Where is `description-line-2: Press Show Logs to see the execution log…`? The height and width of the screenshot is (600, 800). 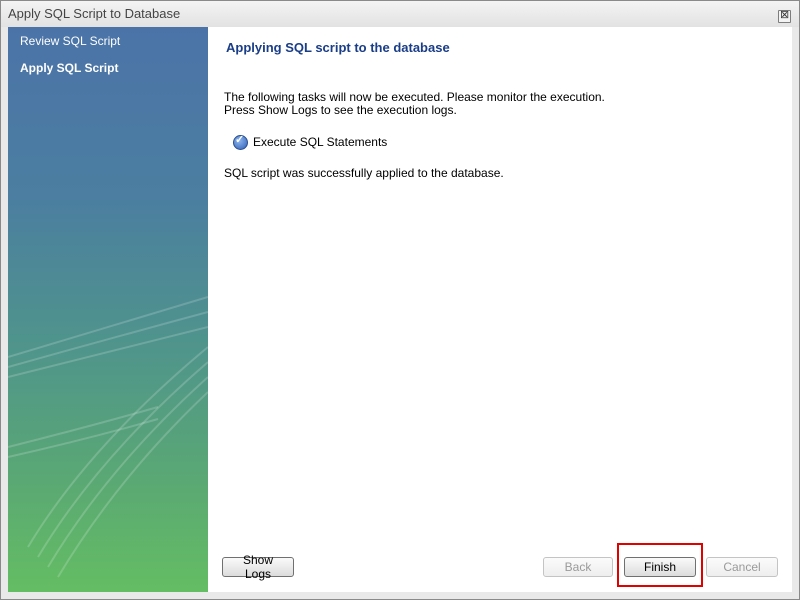 description-line-2: Press Show Logs to see the execution log… is located at coordinates (340, 110).